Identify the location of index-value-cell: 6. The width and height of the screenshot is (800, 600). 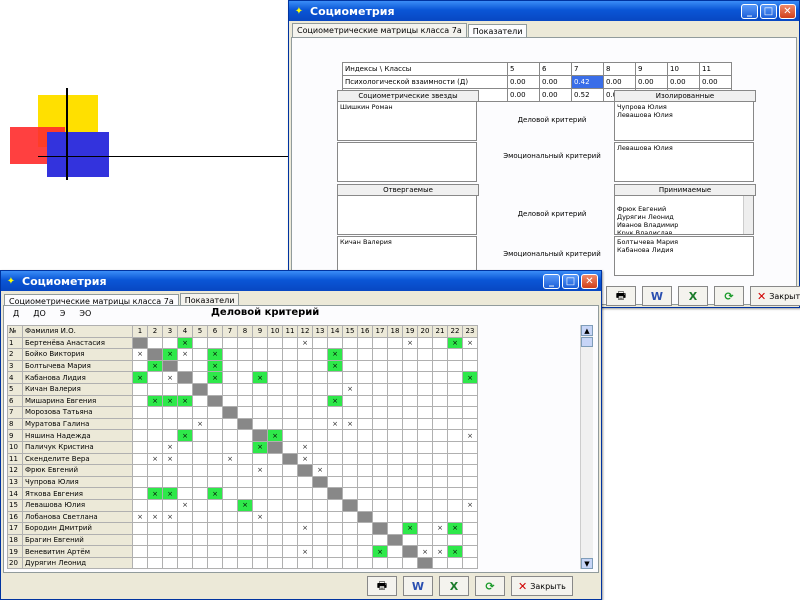
(555, 69).